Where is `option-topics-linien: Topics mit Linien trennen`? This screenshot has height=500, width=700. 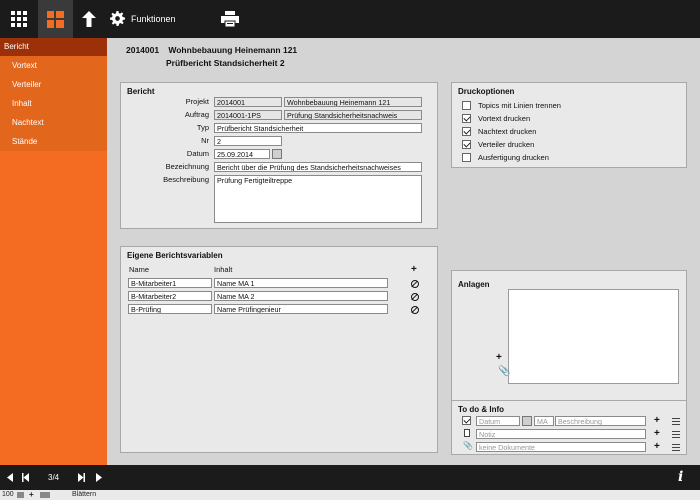 option-topics-linien: Topics mit Linien trennen is located at coordinates (511, 105).